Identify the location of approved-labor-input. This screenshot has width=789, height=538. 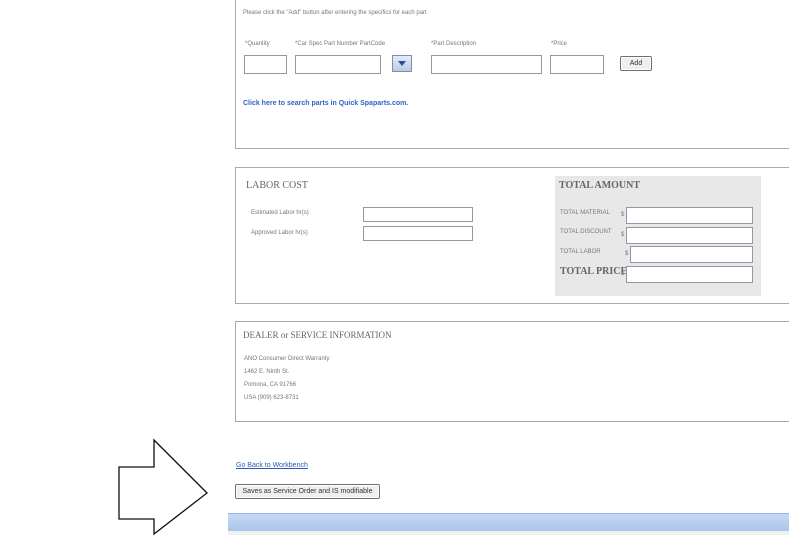
(418, 233).